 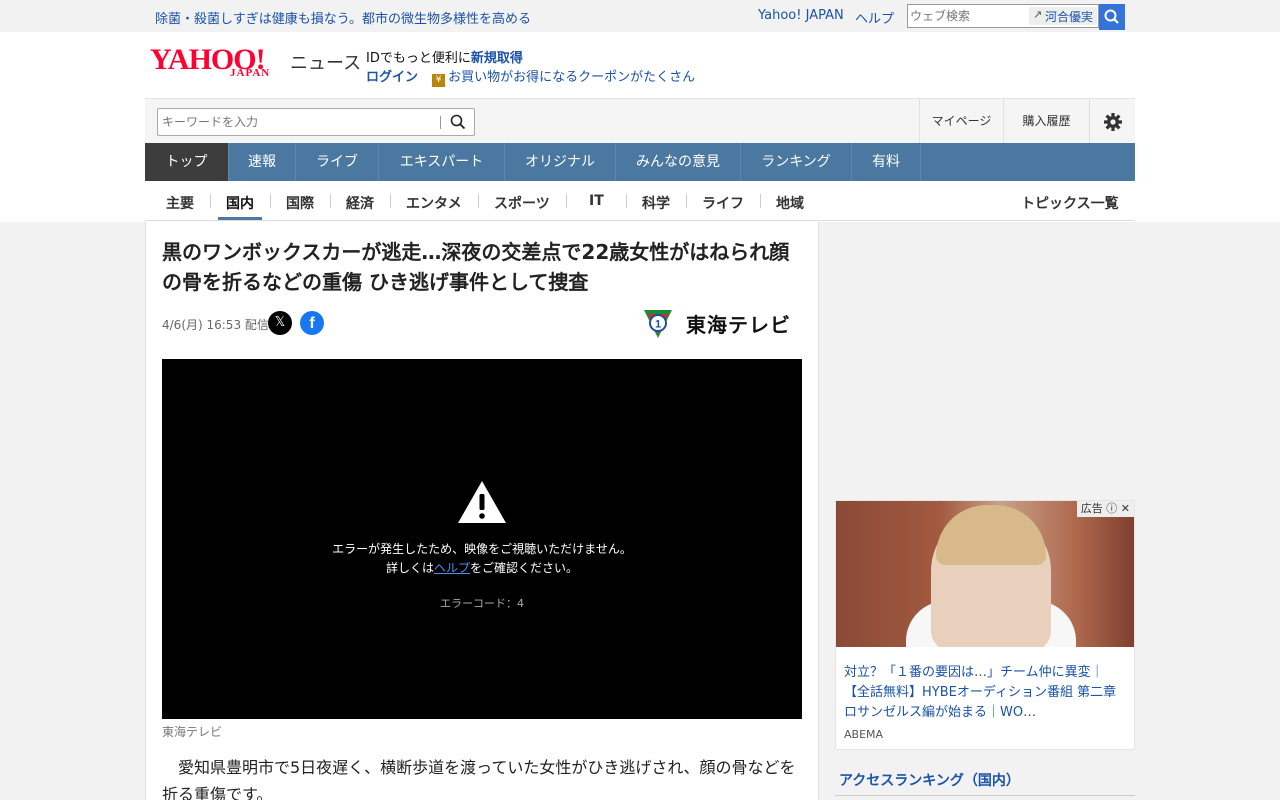 I want to click on web-search-box: ↗ 河合優実, so click(x=1003, y=16).